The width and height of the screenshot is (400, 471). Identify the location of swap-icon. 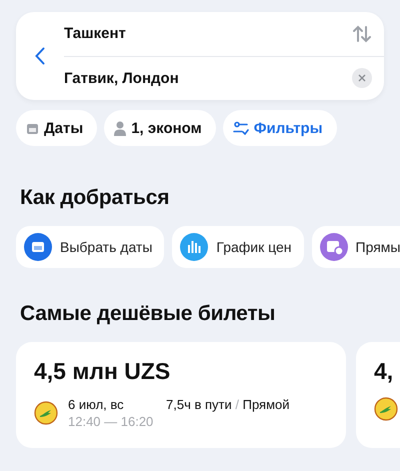
(362, 33).